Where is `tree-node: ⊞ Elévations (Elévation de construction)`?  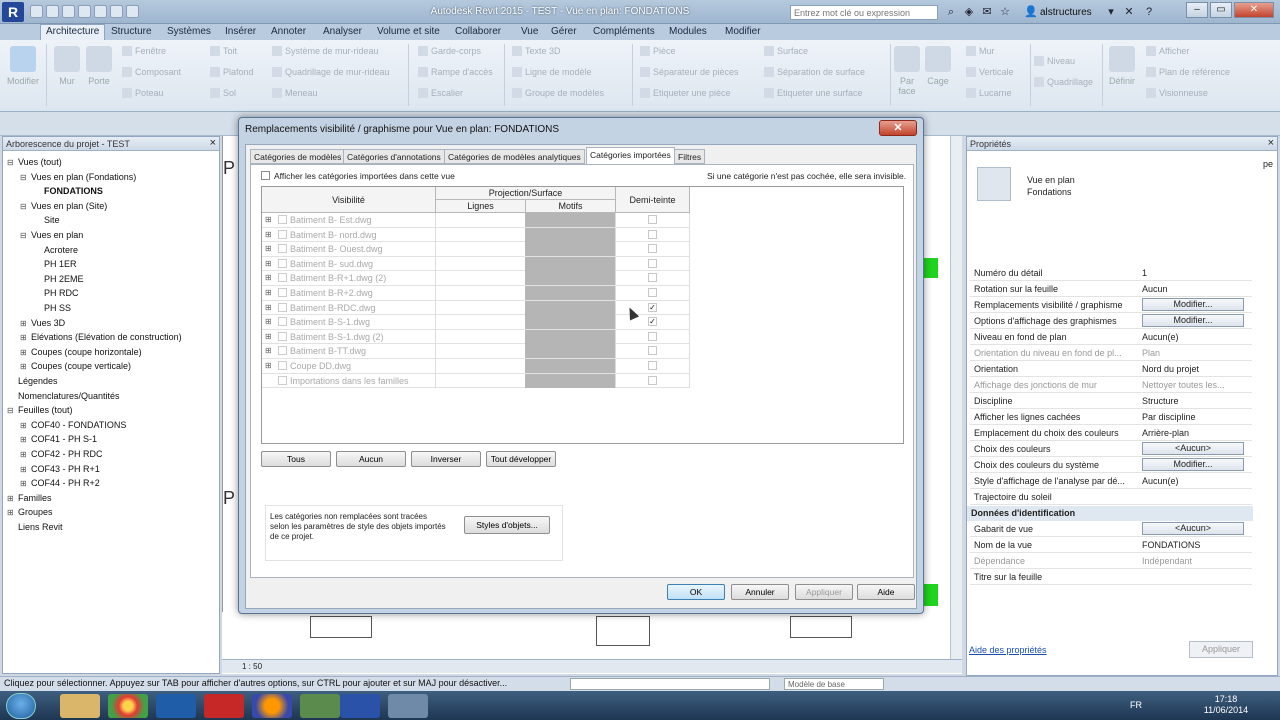
tree-node: ⊞ Elévations (Elévation de construction) is located at coordinates (101, 337).